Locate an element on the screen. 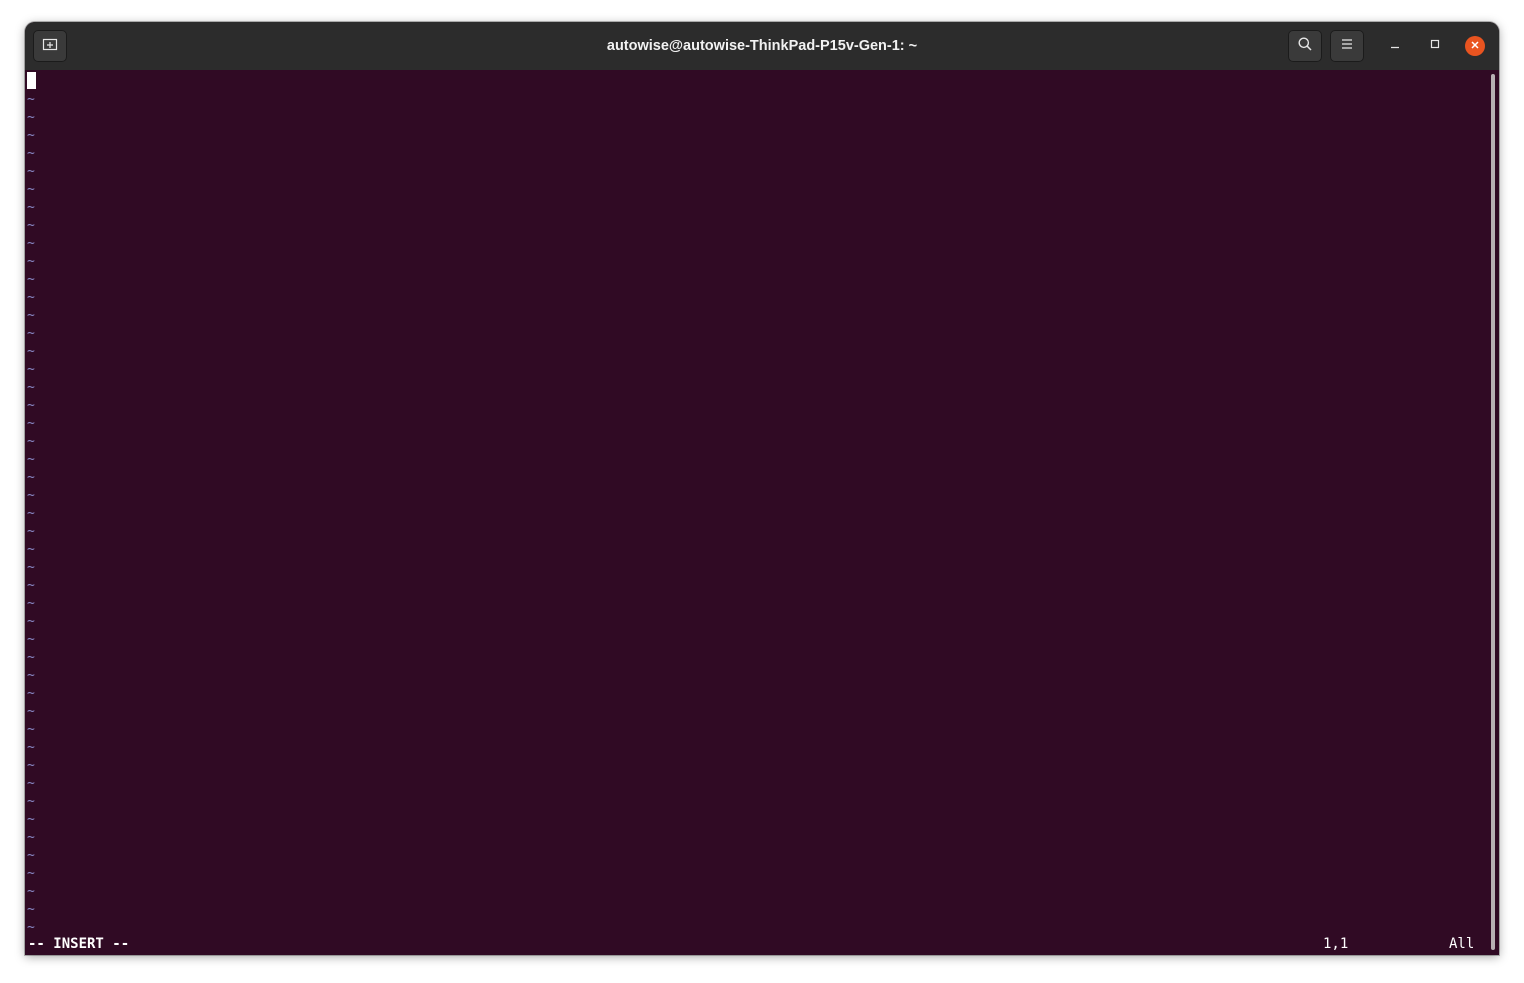  close-icon is located at coordinates (1475, 46).